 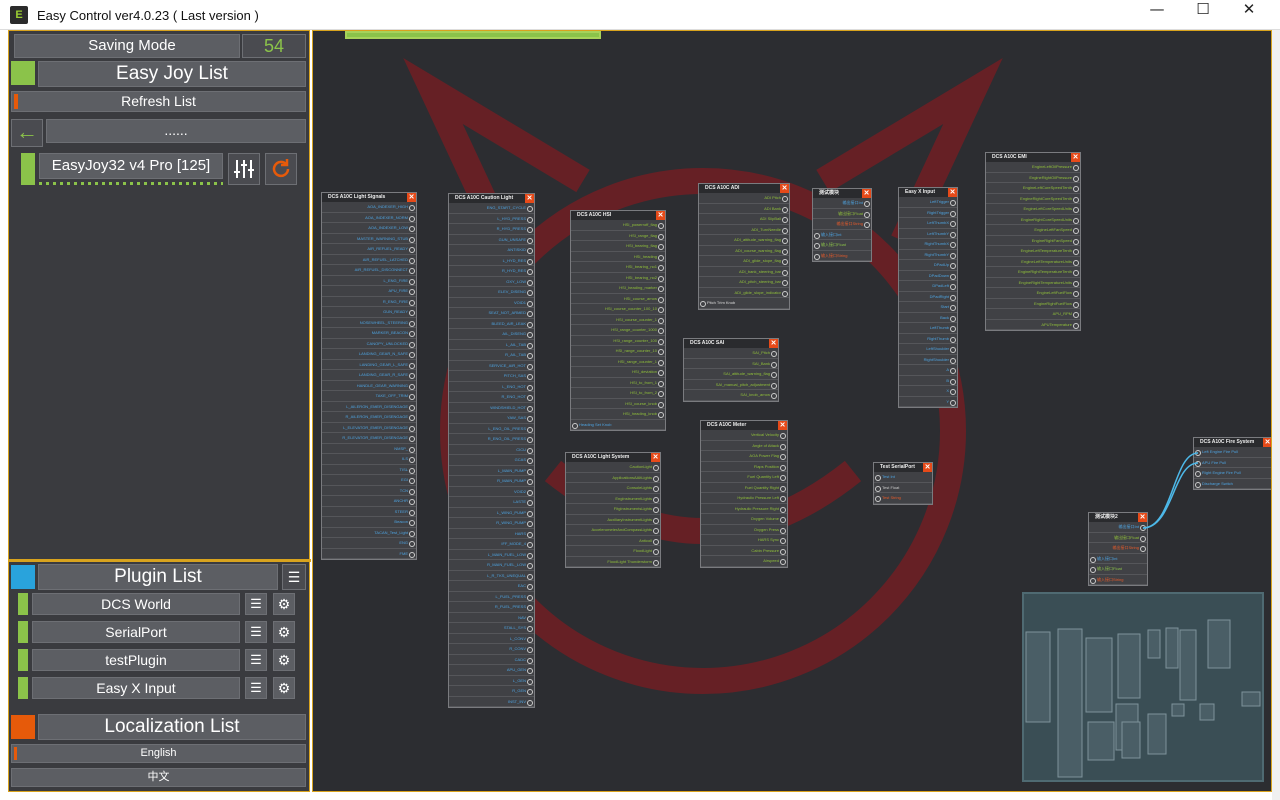 What do you see at coordinates (256, 660) in the screenshot?
I see `plugin-list-icon: ☰` at bounding box center [256, 660].